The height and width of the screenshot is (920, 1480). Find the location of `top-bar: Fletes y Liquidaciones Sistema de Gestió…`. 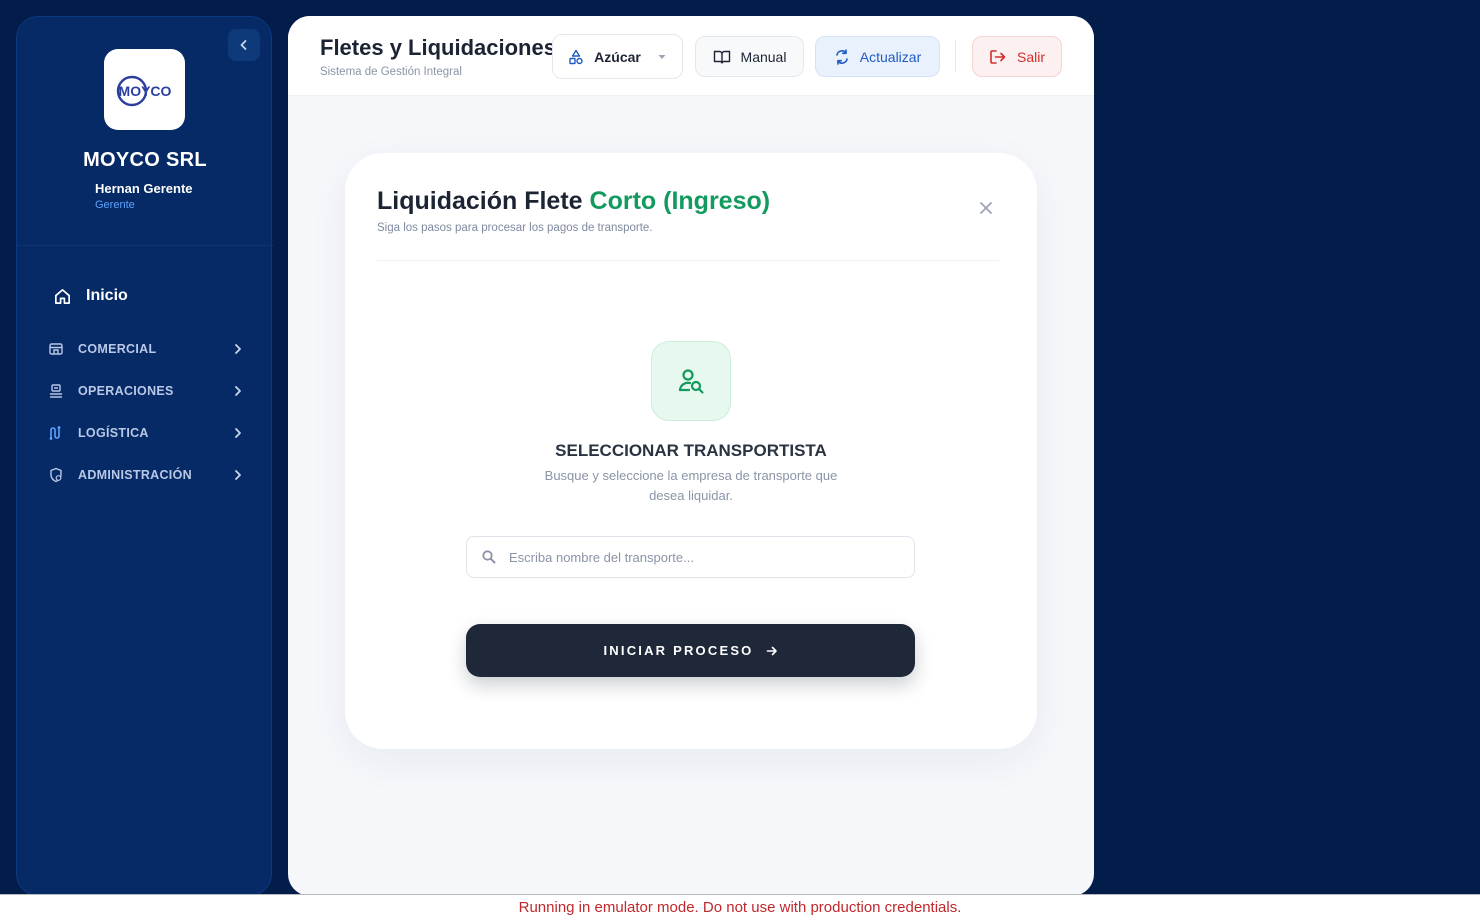

top-bar: Fletes y Liquidaciones Sistema de Gestió… is located at coordinates (691, 56).